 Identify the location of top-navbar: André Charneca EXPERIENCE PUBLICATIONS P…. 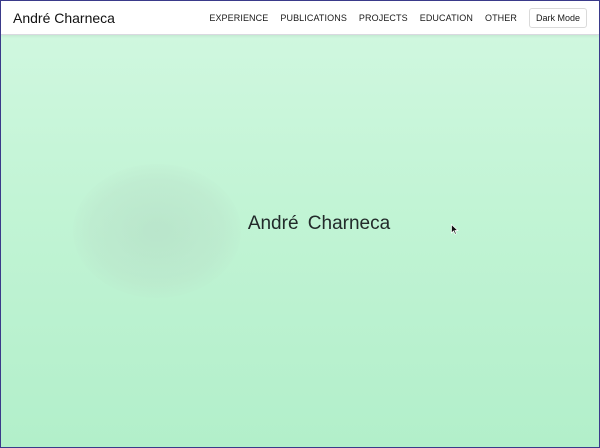
(300, 18).